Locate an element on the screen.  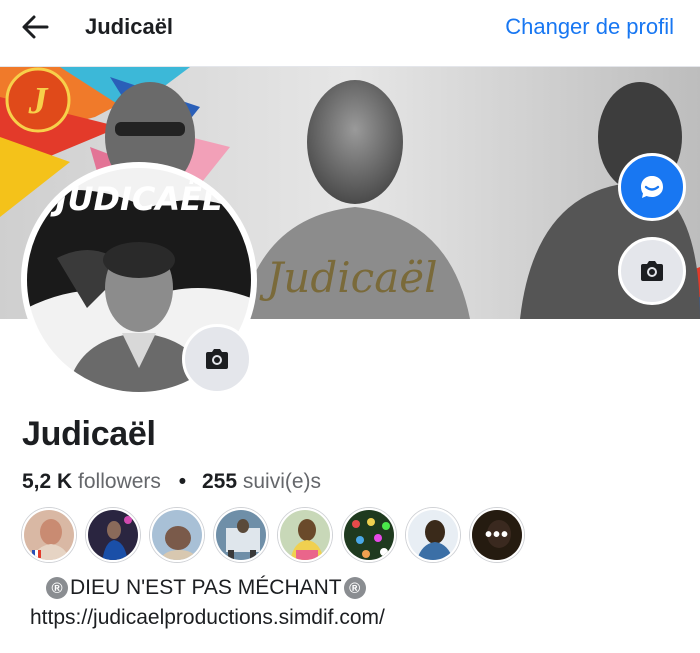
profile-camera-button is located at coordinates (217, 359).